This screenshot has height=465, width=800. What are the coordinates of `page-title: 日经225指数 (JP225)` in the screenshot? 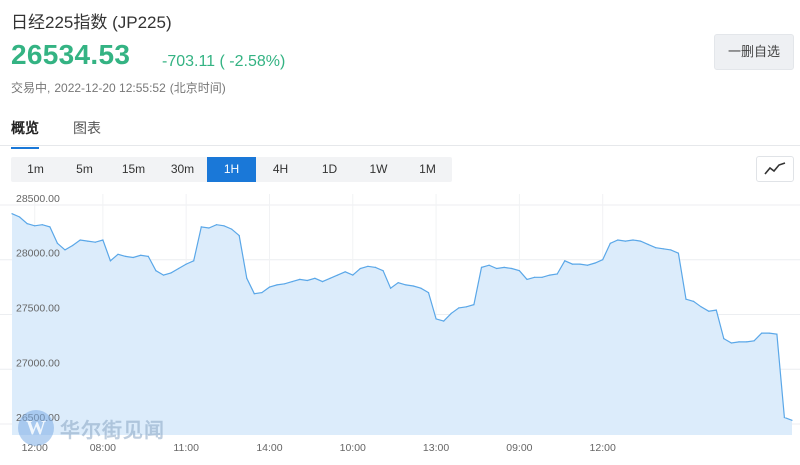 It's located at (91, 22).